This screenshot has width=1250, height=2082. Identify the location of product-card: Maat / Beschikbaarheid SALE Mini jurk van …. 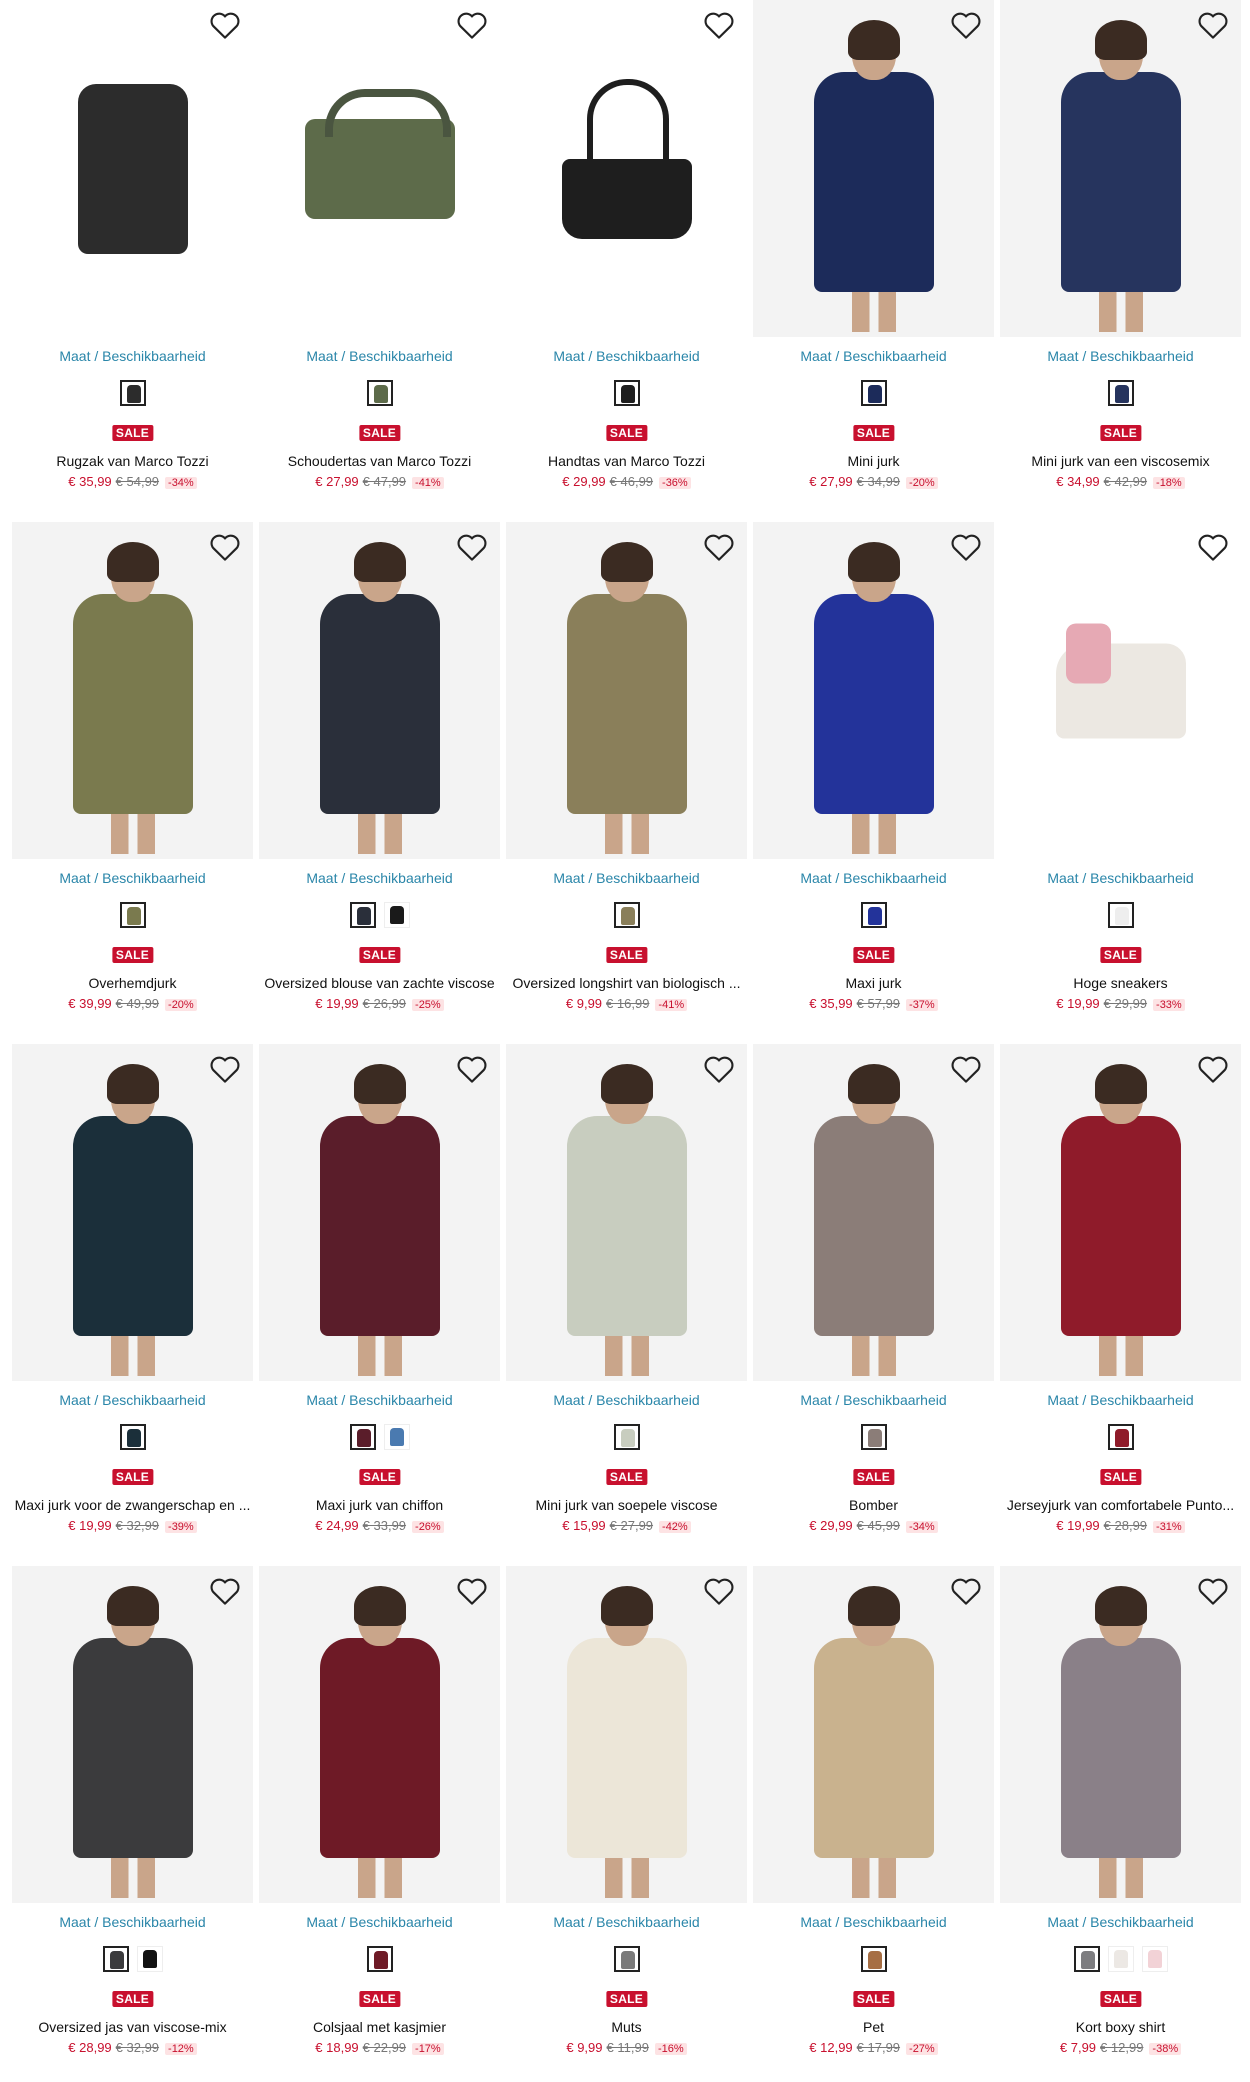
(626, 1301).